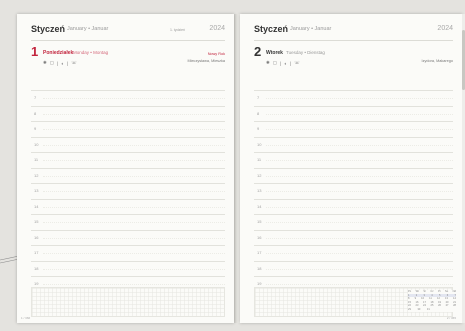 The height and width of the screenshot is (331, 465). Describe the element at coordinates (274, 53) in the screenshot. I see `day-name: Wtorek` at that location.